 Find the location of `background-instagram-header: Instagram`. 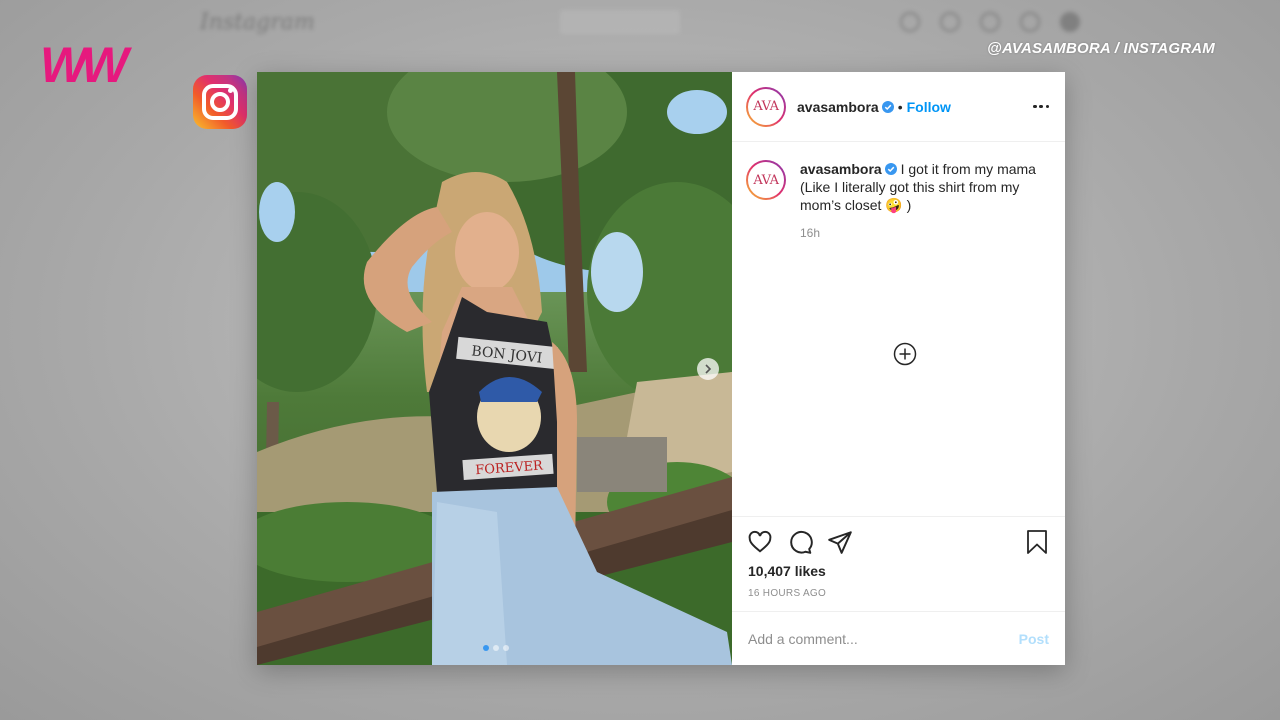

background-instagram-header: Instagram is located at coordinates (640, 25).